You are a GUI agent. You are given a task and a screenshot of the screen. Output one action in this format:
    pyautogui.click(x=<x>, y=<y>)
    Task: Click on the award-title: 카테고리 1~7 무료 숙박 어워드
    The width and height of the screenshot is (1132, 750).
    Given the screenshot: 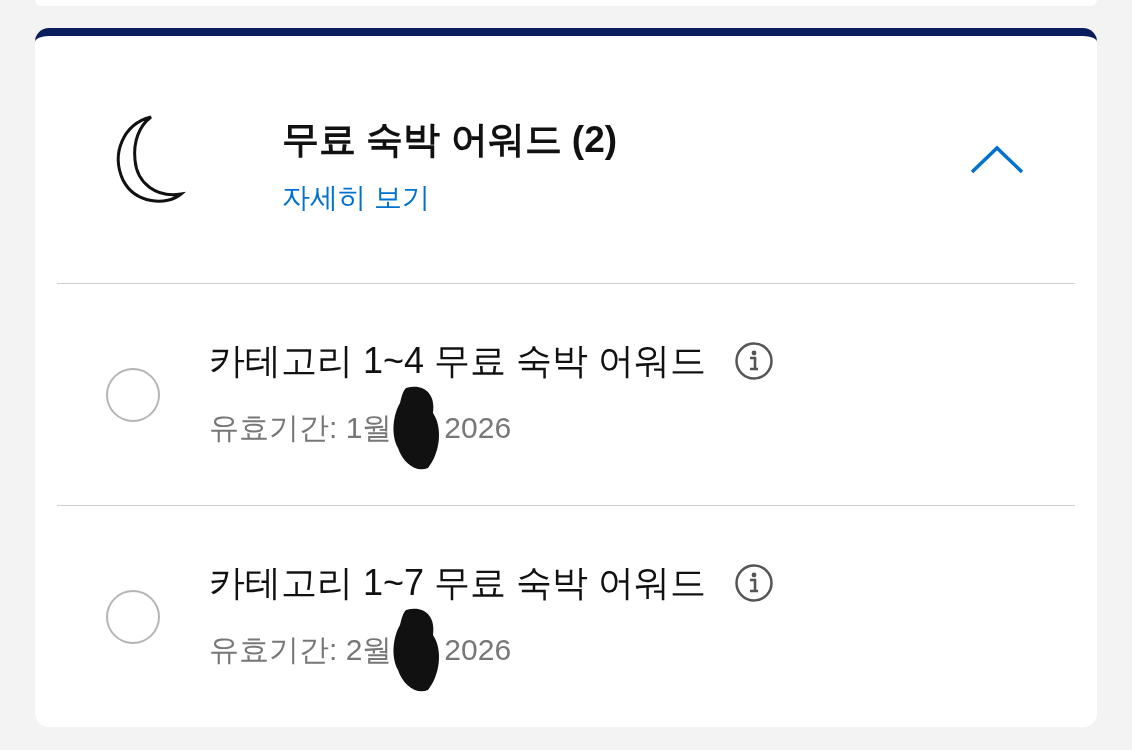 What is the action you would take?
    pyautogui.click(x=458, y=582)
    